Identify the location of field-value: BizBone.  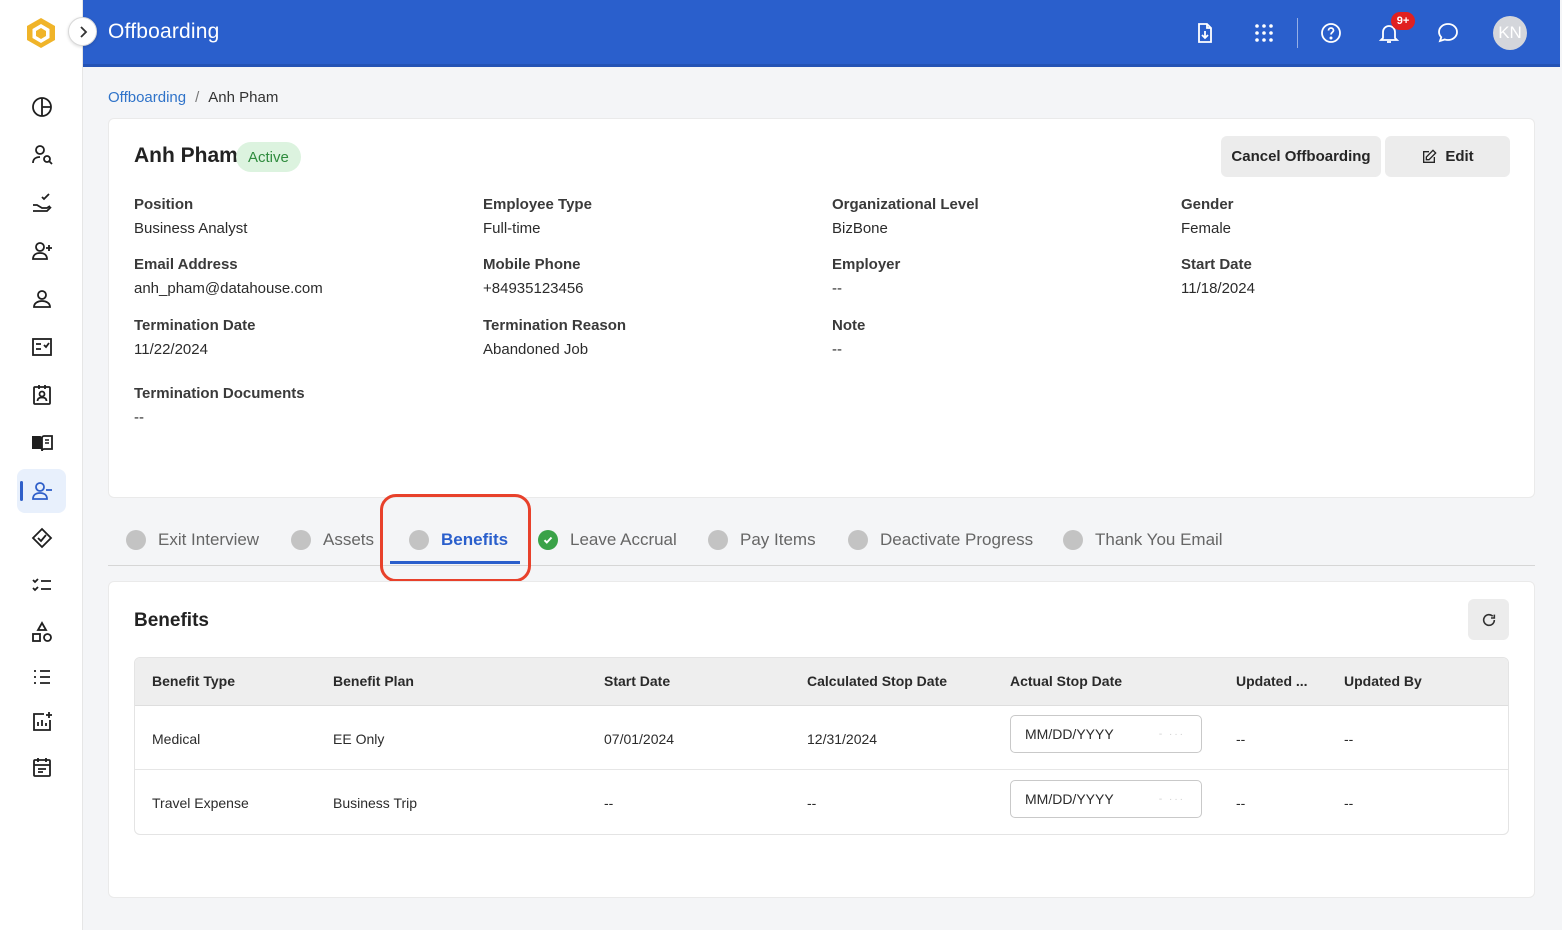
(860, 228).